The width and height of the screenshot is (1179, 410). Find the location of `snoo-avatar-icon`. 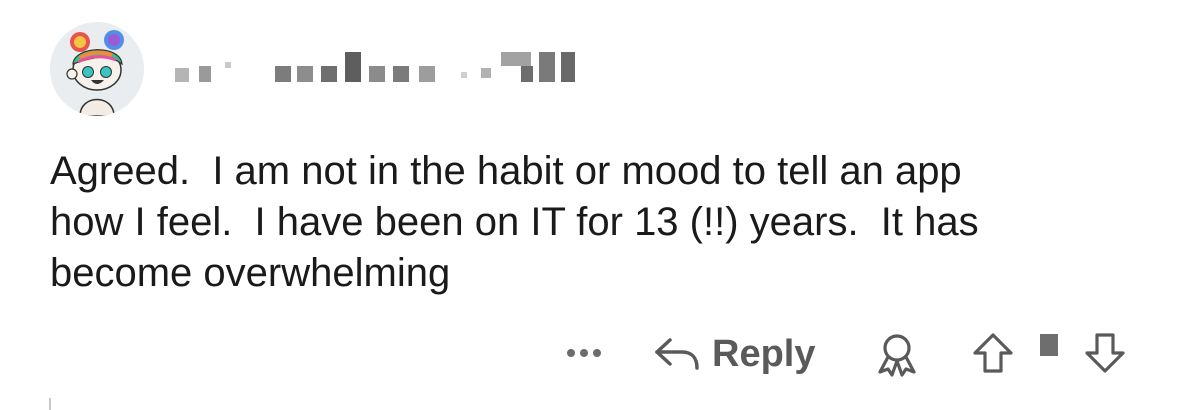

snoo-avatar-icon is located at coordinates (97, 69).